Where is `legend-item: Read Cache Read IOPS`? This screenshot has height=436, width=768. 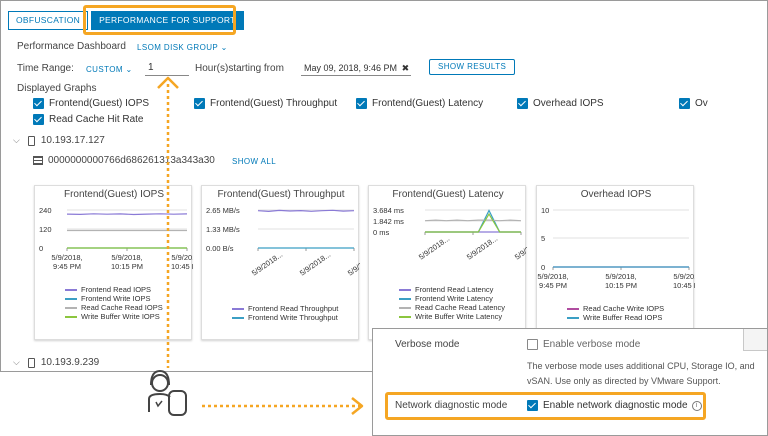 legend-item: Read Cache Read IOPS is located at coordinates (114, 307).